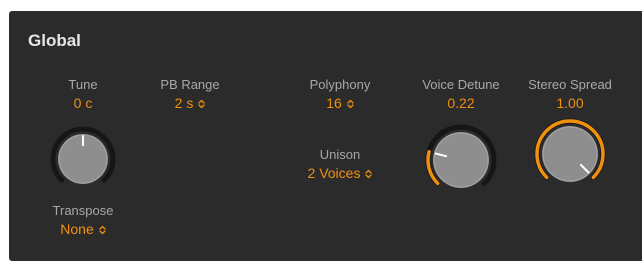 This screenshot has width=642, height=261. I want to click on polyphony-select: 16, so click(340, 103).